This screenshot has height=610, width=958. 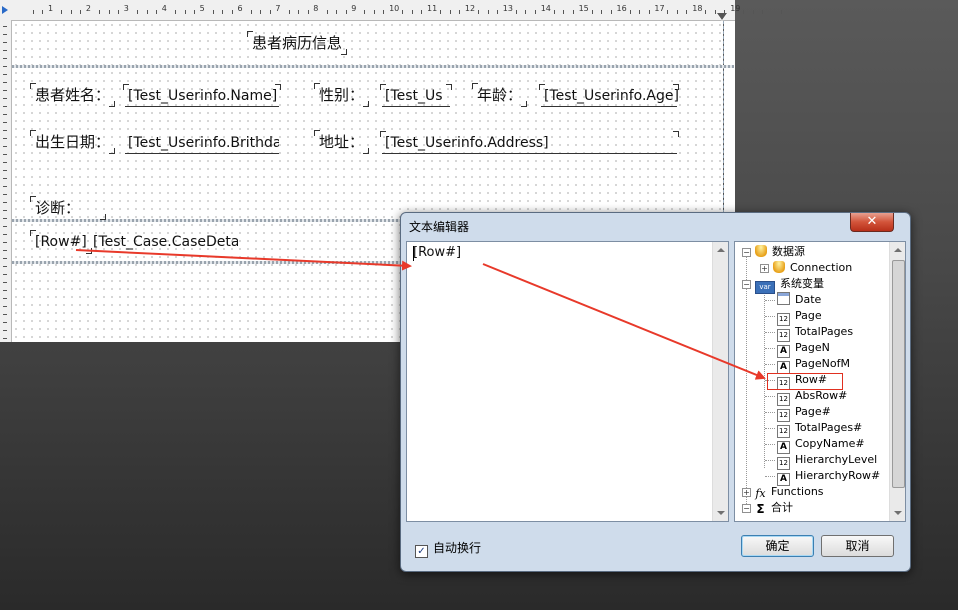 I want to click on collapse-datasource-icon: −, so click(x=746, y=252).